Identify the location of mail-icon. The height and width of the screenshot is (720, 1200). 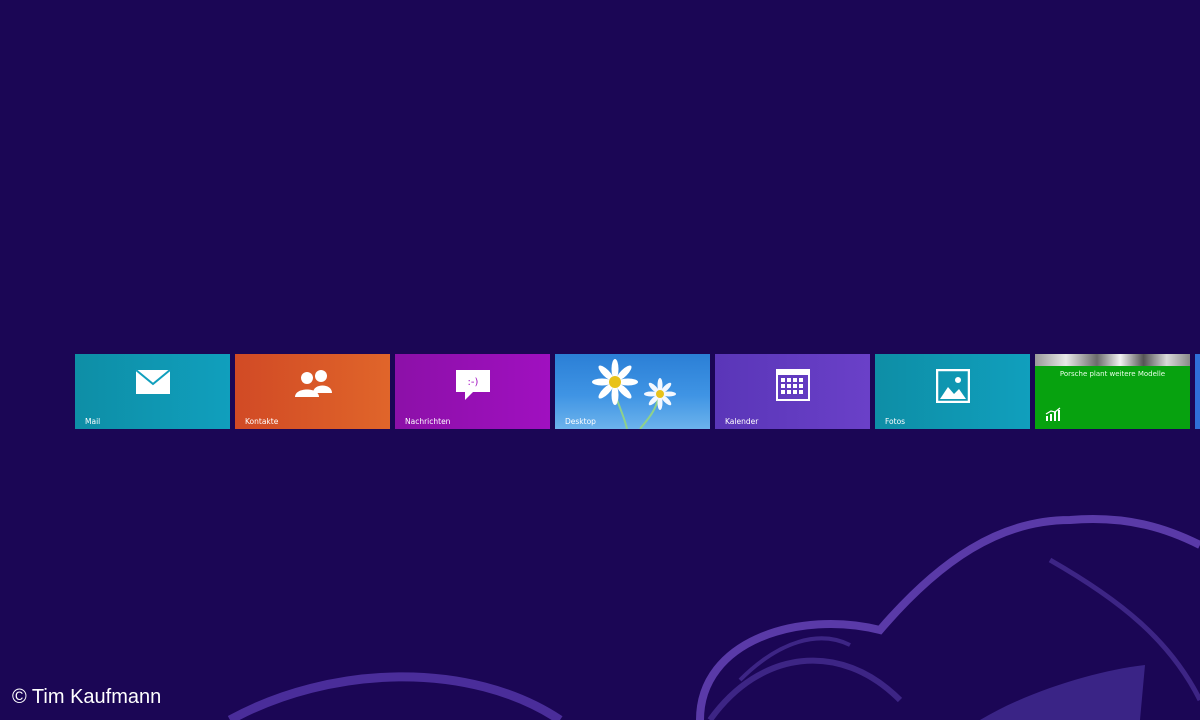
(152, 384).